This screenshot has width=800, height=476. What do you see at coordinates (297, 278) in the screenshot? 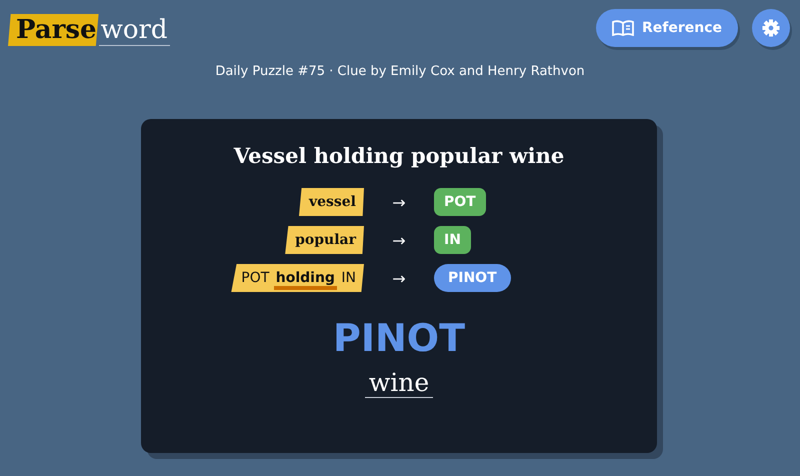
I see `wordplay-chip: POT holding IN` at bounding box center [297, 278].